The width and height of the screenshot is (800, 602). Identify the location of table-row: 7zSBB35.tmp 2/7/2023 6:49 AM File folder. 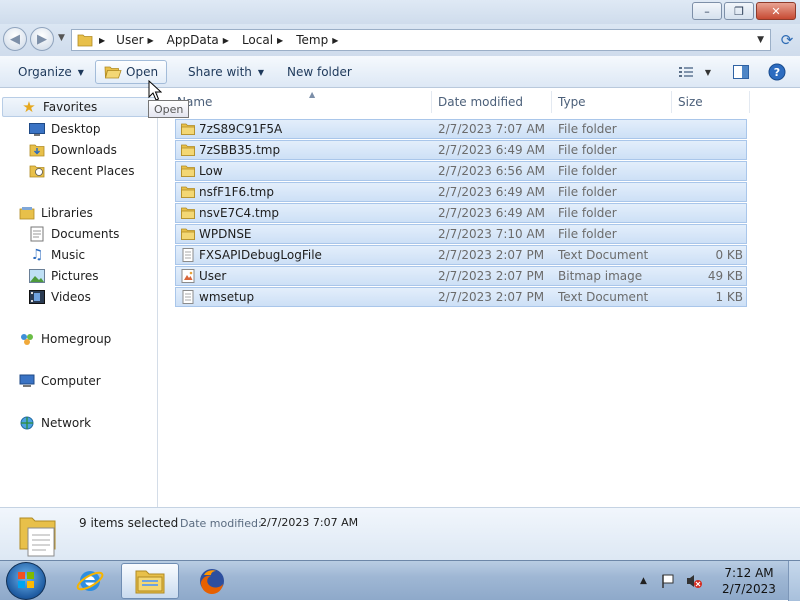
(461, 150).